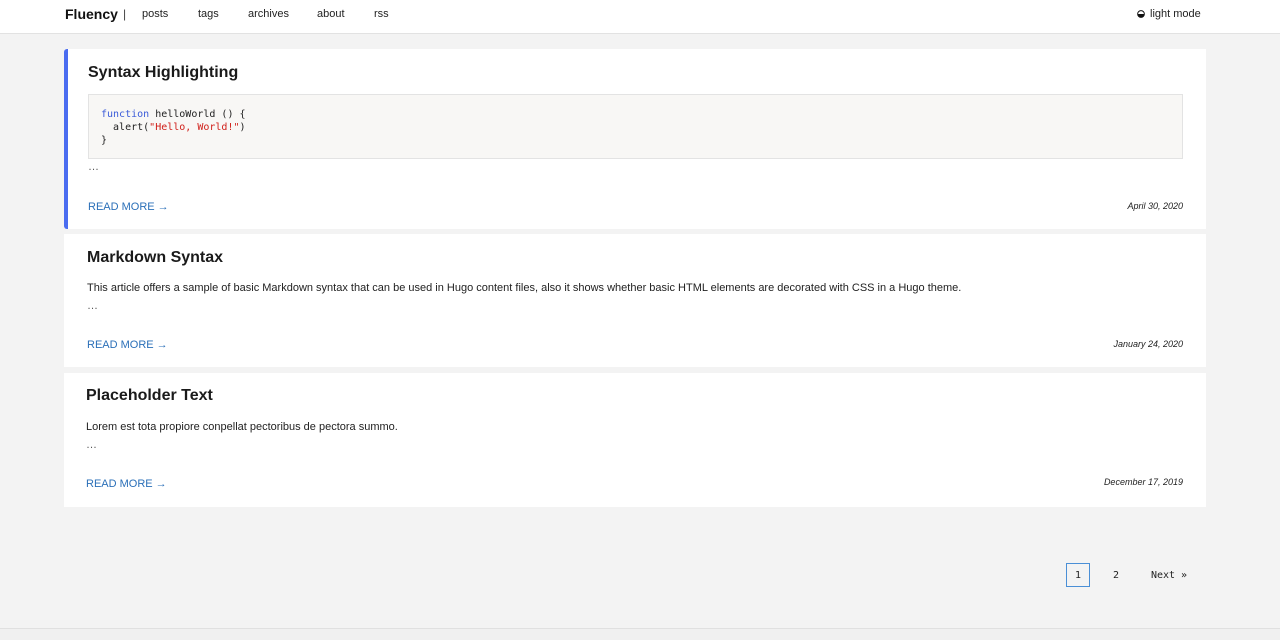  What do you see at coordinates (163, 73) in the screenshot?
I see `post-title: Syntax Highlighting` at bounding box center [163, 73].